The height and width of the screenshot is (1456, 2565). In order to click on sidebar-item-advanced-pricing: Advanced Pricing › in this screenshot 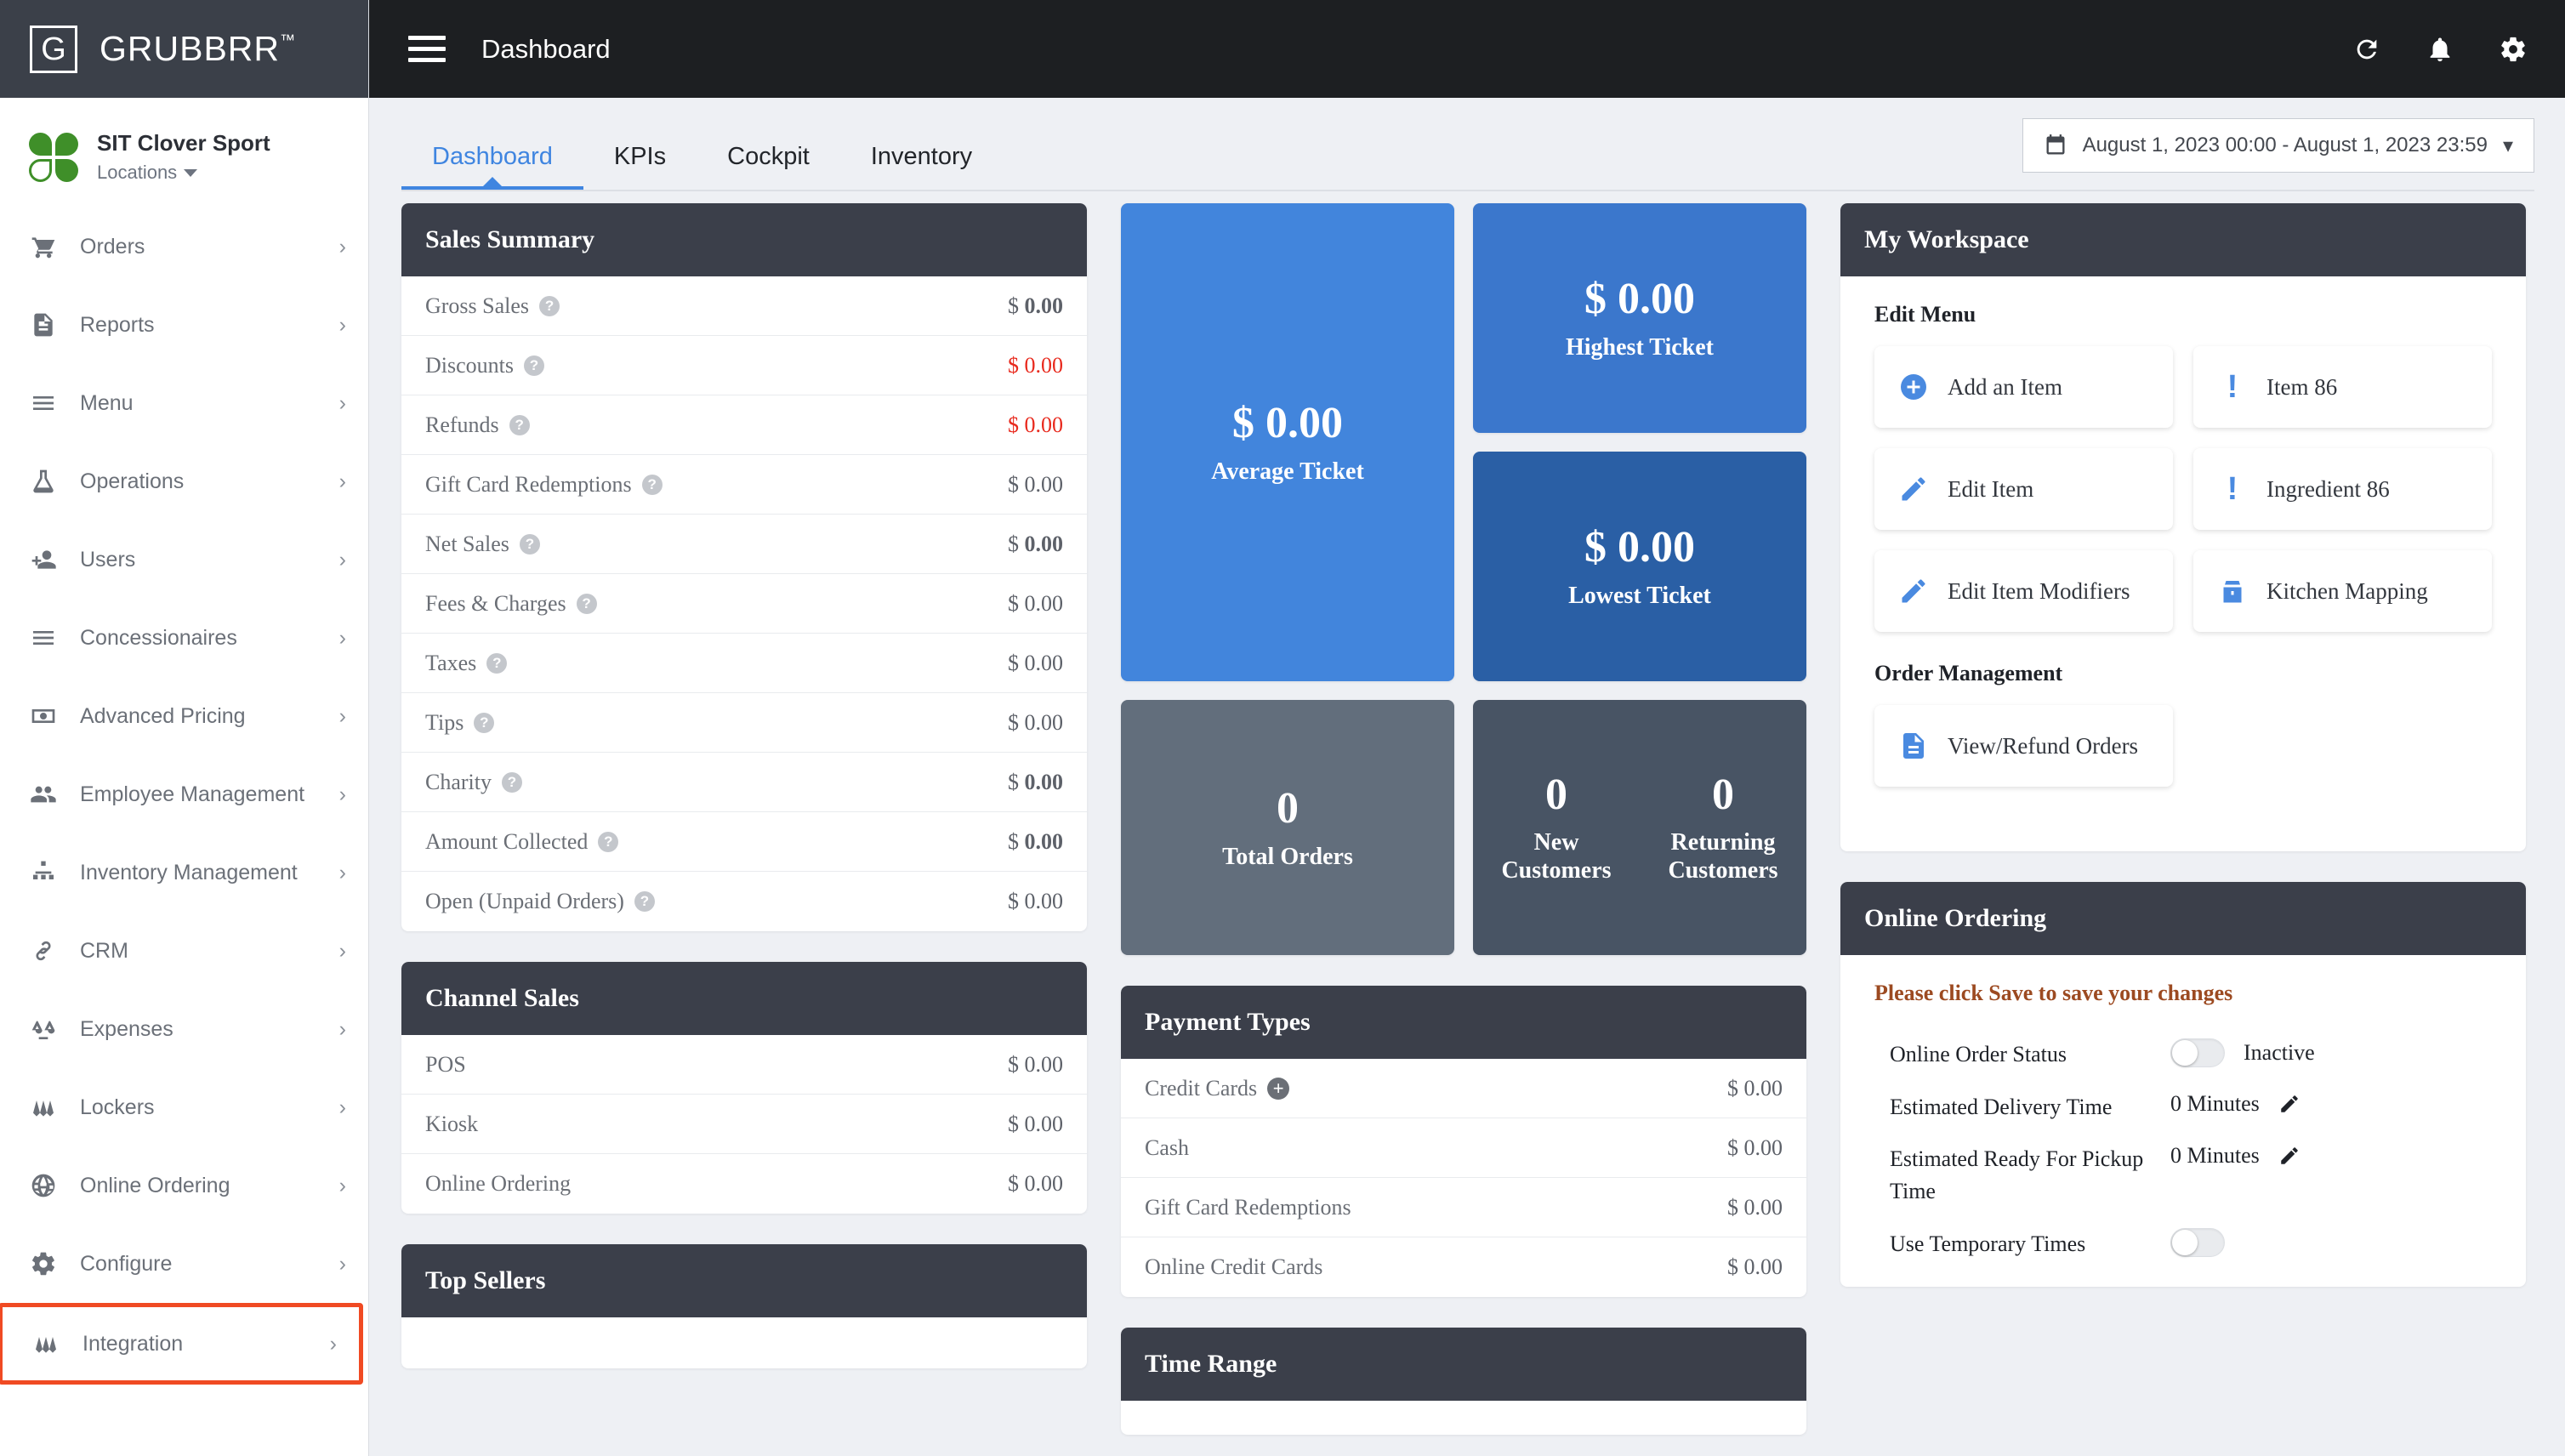, I will do `click(184, 716)`.